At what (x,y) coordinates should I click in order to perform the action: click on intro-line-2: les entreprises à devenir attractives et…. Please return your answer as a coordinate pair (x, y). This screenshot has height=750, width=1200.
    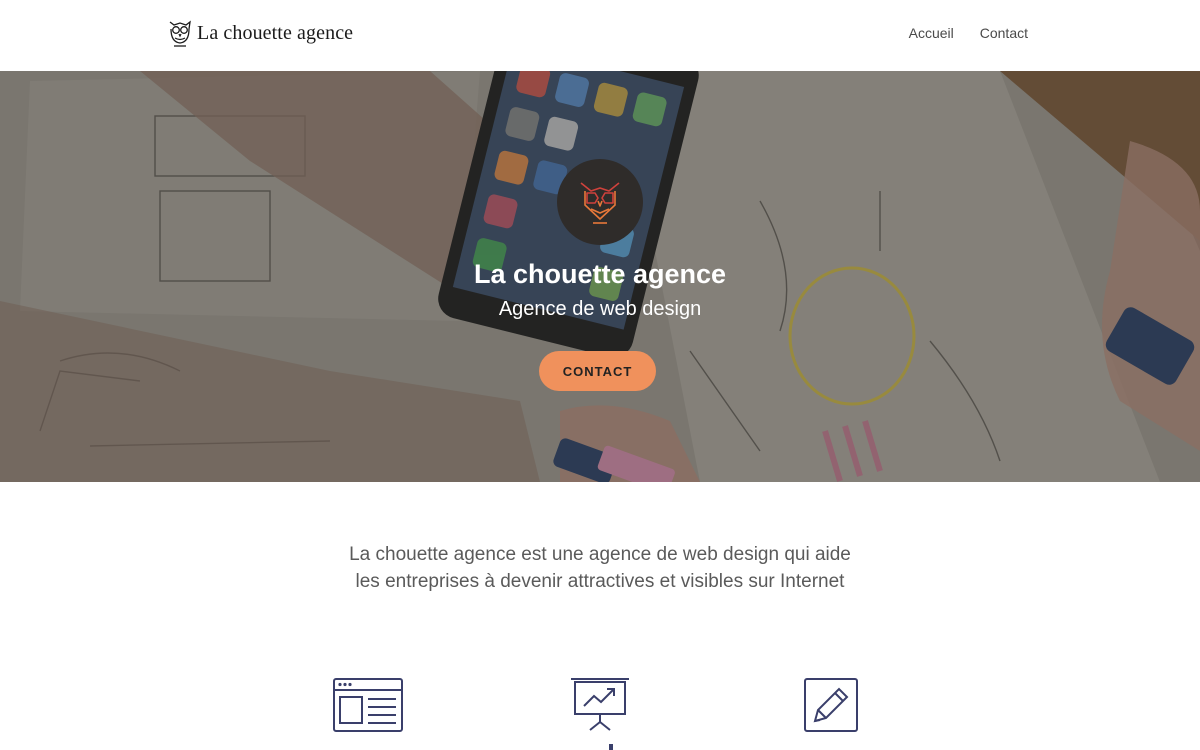
    Looking at the image, I should click on (600, 581).